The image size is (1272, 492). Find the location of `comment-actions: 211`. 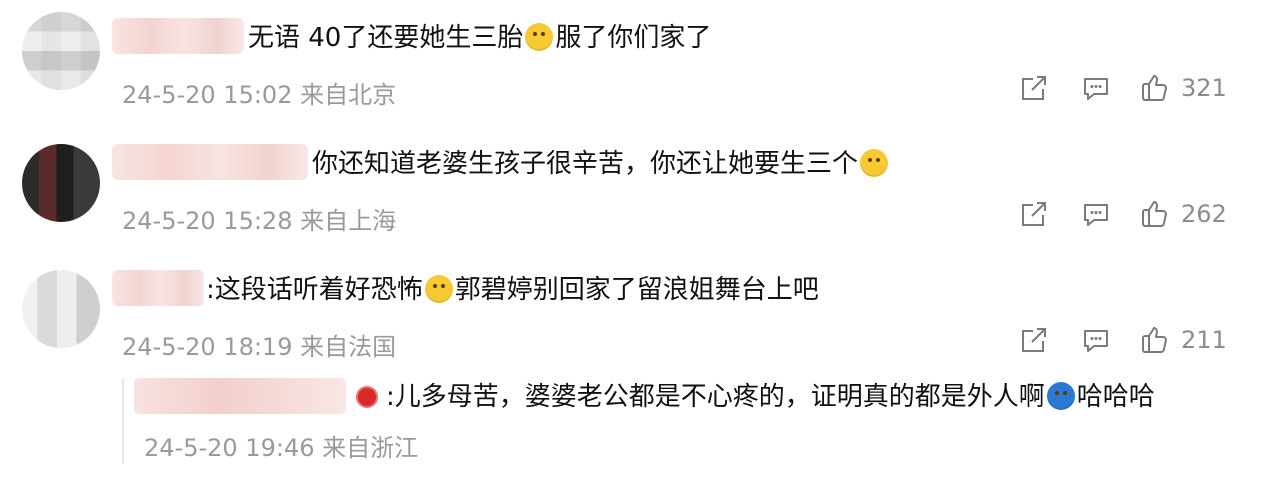

comment-actions: 211 is located at coordinates (1132, 340).